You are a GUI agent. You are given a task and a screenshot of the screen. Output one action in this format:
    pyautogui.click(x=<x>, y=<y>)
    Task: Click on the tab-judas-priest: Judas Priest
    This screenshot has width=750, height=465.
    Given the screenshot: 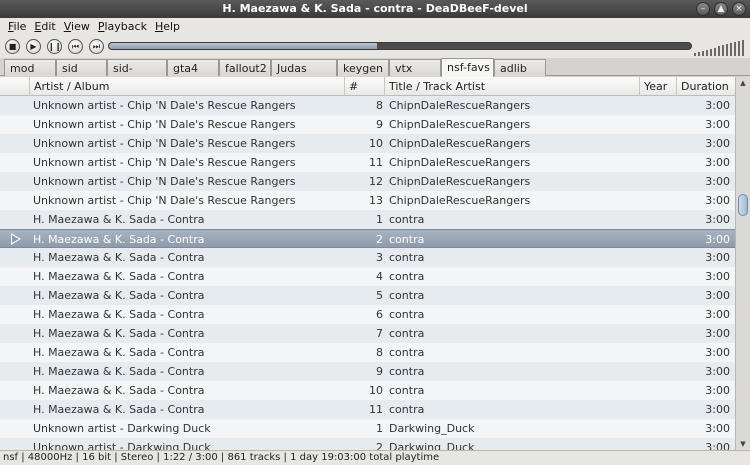 What is the action you would take?
    pyautogui.click(x=304, y=73)
    